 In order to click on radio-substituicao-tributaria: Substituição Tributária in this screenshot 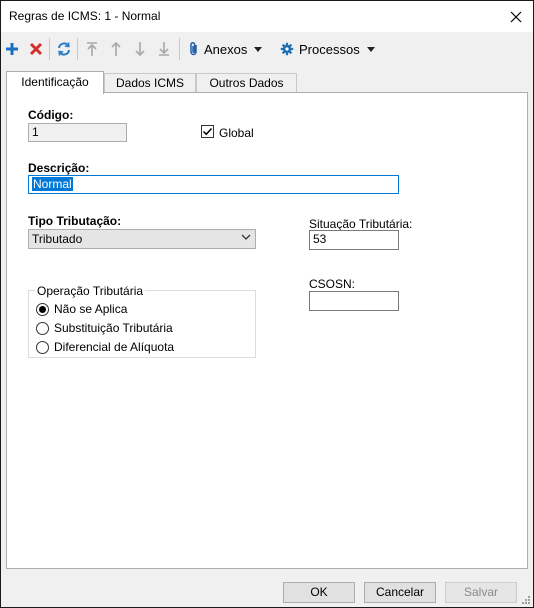, I will do `click(104, 328)`.